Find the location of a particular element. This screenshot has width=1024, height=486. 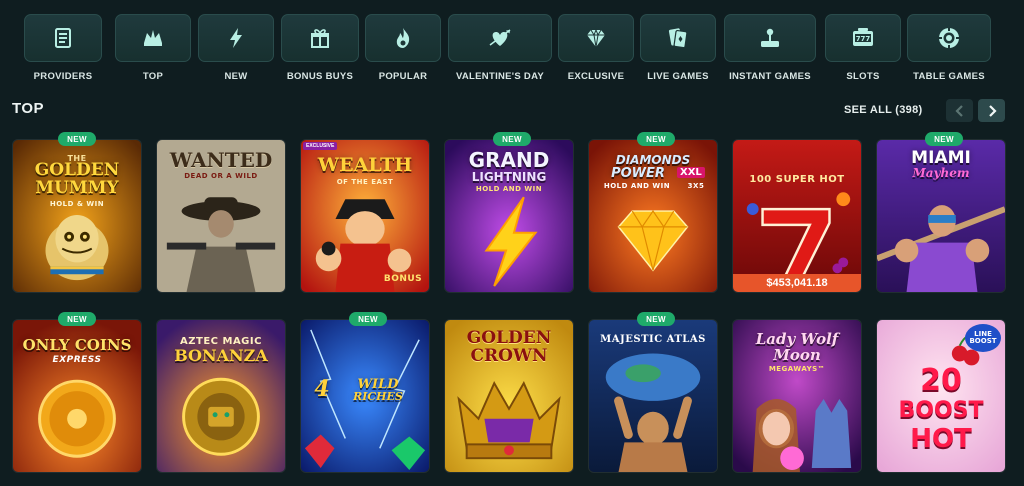

chevron-left-icon is located at coordinates (958, 110).